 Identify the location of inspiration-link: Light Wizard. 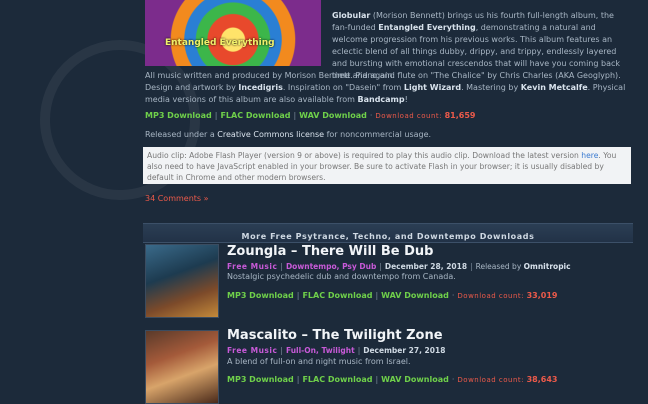
(432, 87).